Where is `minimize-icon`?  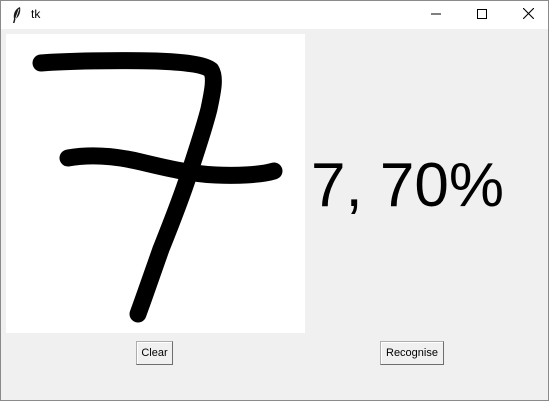 minimize-icon is located at coordinates (436, 15).